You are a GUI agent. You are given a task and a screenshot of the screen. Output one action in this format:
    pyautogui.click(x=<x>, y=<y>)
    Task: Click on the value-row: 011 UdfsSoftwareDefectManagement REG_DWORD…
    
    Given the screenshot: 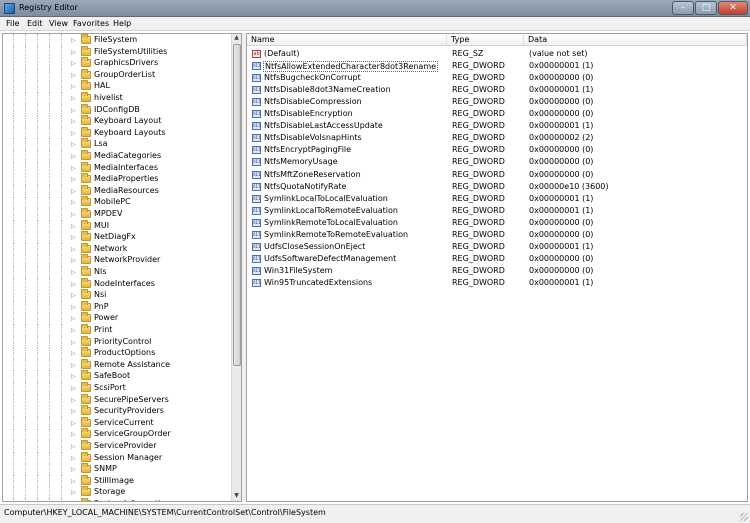 What is the action you would take?
    pyautogui.click(x=497, y=259)
    